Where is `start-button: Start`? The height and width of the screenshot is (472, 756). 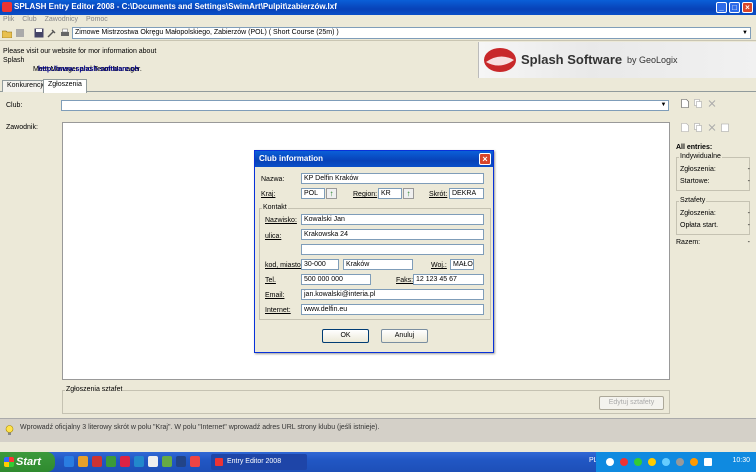 start-button: Start is located at coordinates (27, 462).